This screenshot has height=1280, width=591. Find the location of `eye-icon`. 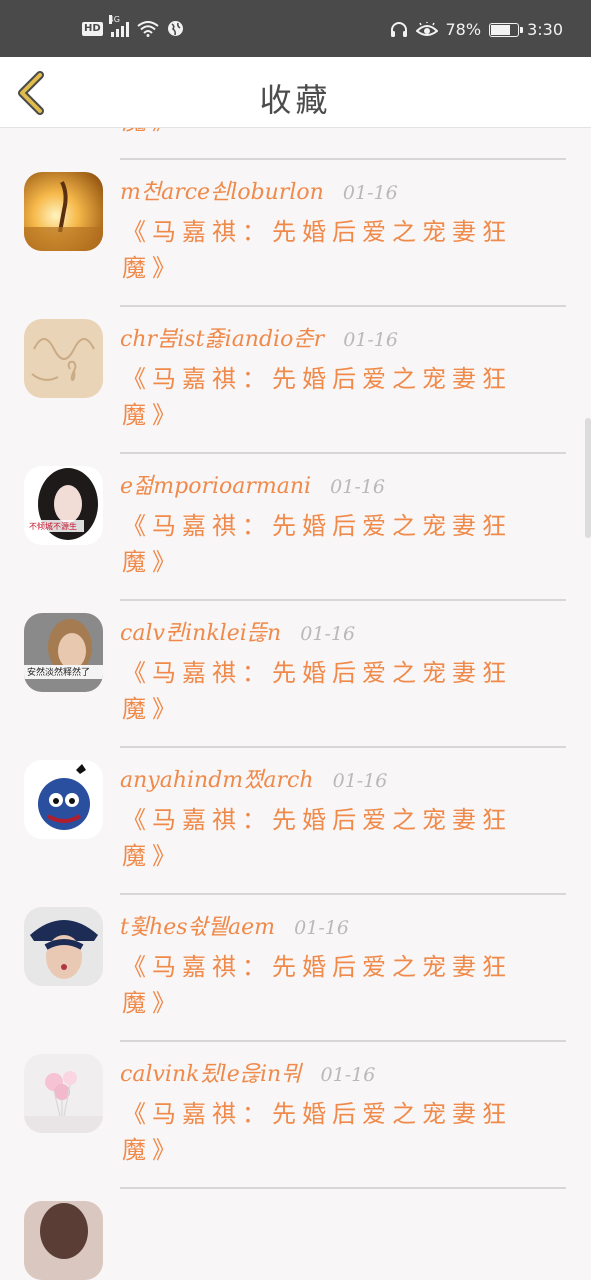

eye-icon is located at coordinates (426, 28).